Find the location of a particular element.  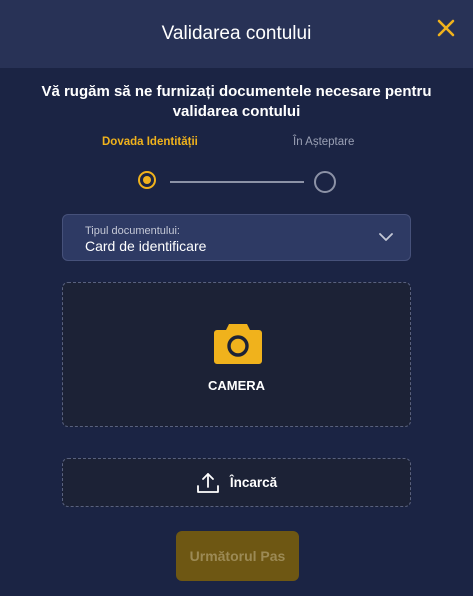

step-label-pending: În Așteptare is located at coordinates (324, 142).